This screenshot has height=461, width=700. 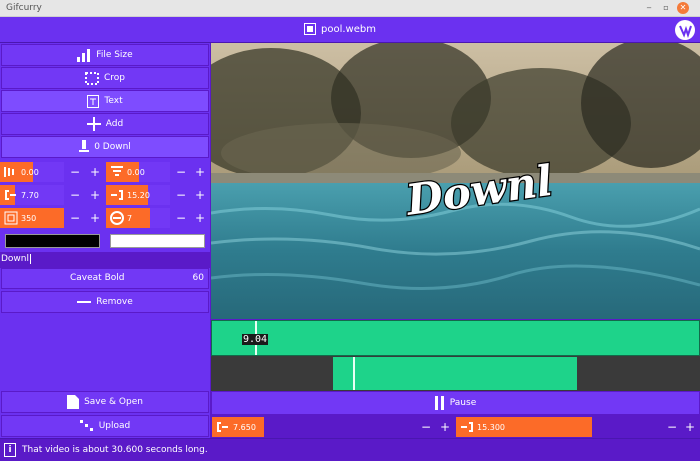 I want to click on minus-icon, so click(x=84, y=302).